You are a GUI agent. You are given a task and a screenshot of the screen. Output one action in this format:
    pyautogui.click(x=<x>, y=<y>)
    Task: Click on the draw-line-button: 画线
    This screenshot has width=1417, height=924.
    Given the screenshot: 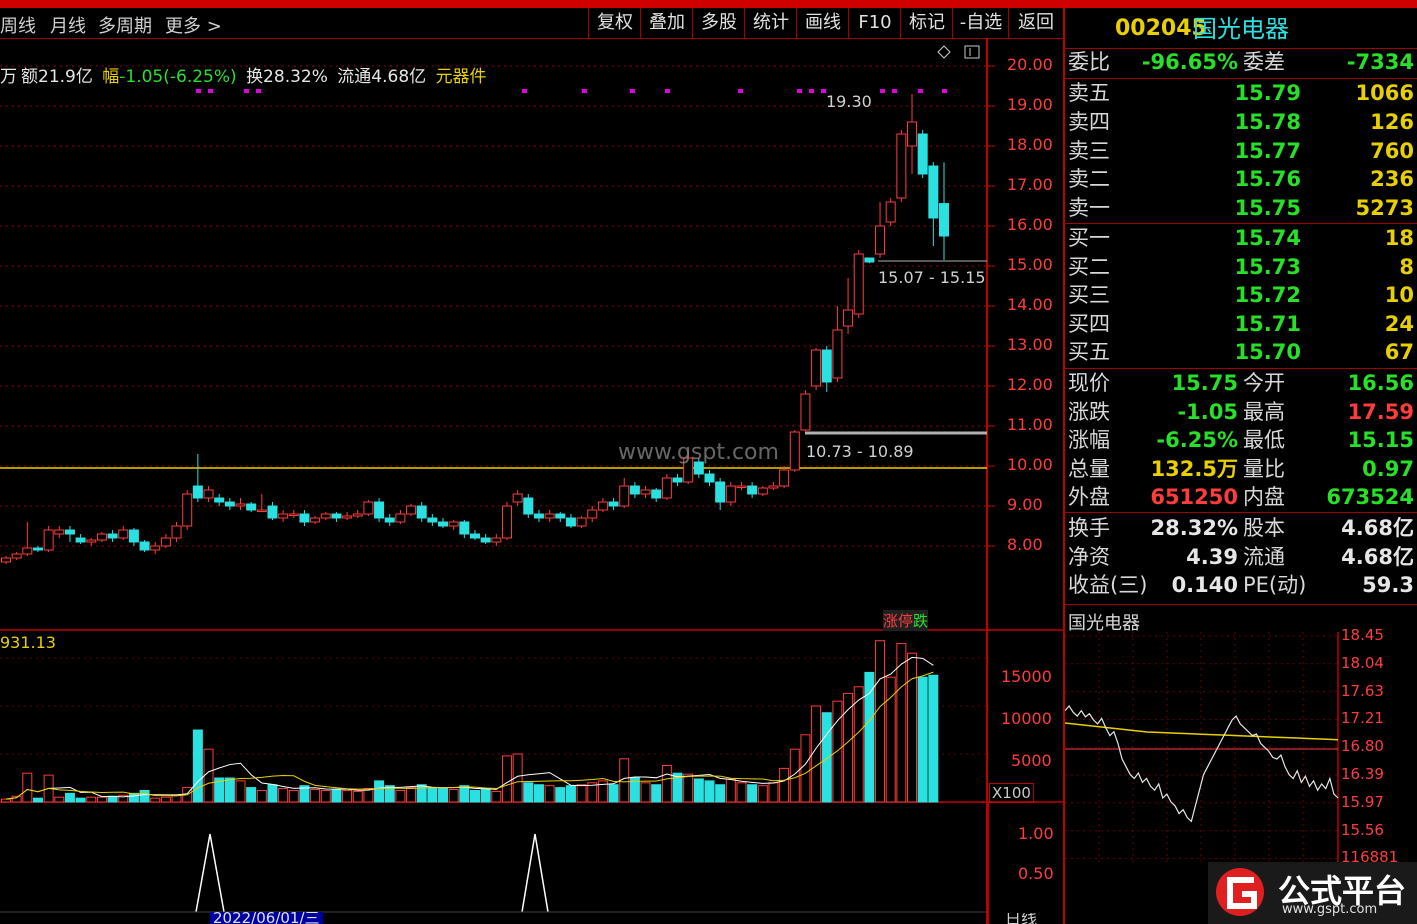 What is the action you would take?
    pyautogui.click(x=822, y=23)
    